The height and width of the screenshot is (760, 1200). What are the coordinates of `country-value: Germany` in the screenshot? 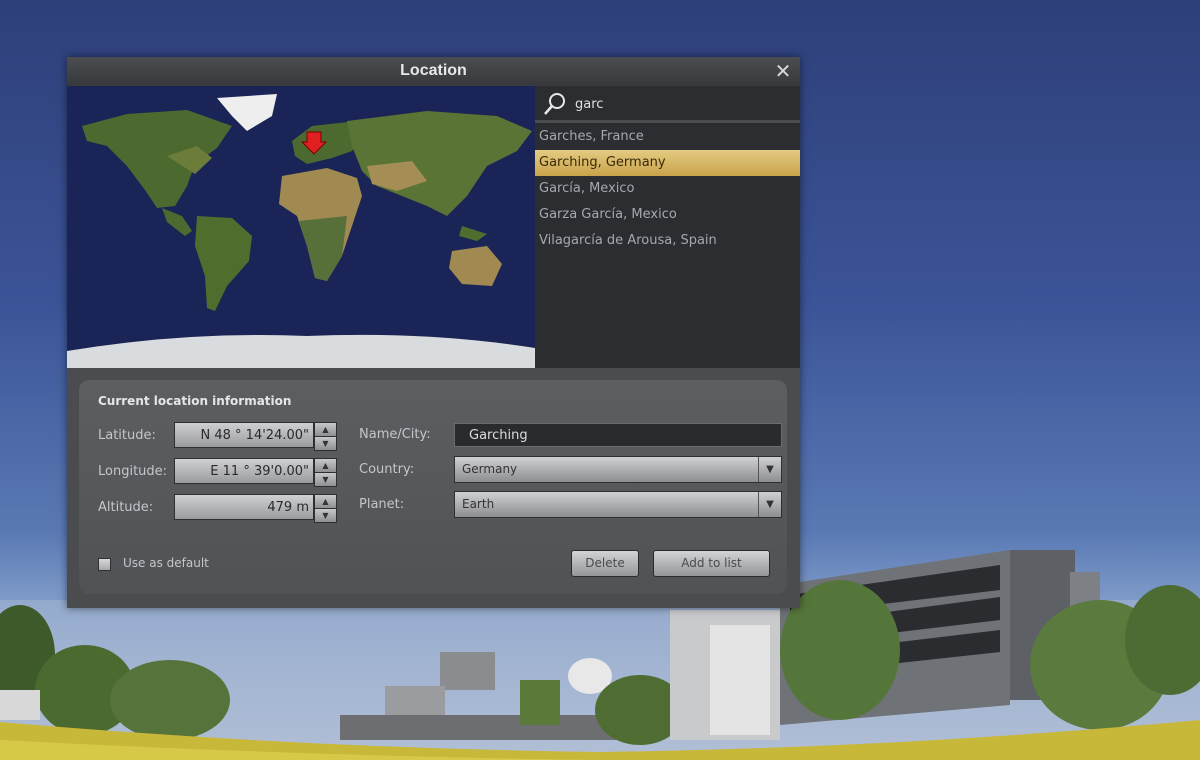 It's located at (490, 469).